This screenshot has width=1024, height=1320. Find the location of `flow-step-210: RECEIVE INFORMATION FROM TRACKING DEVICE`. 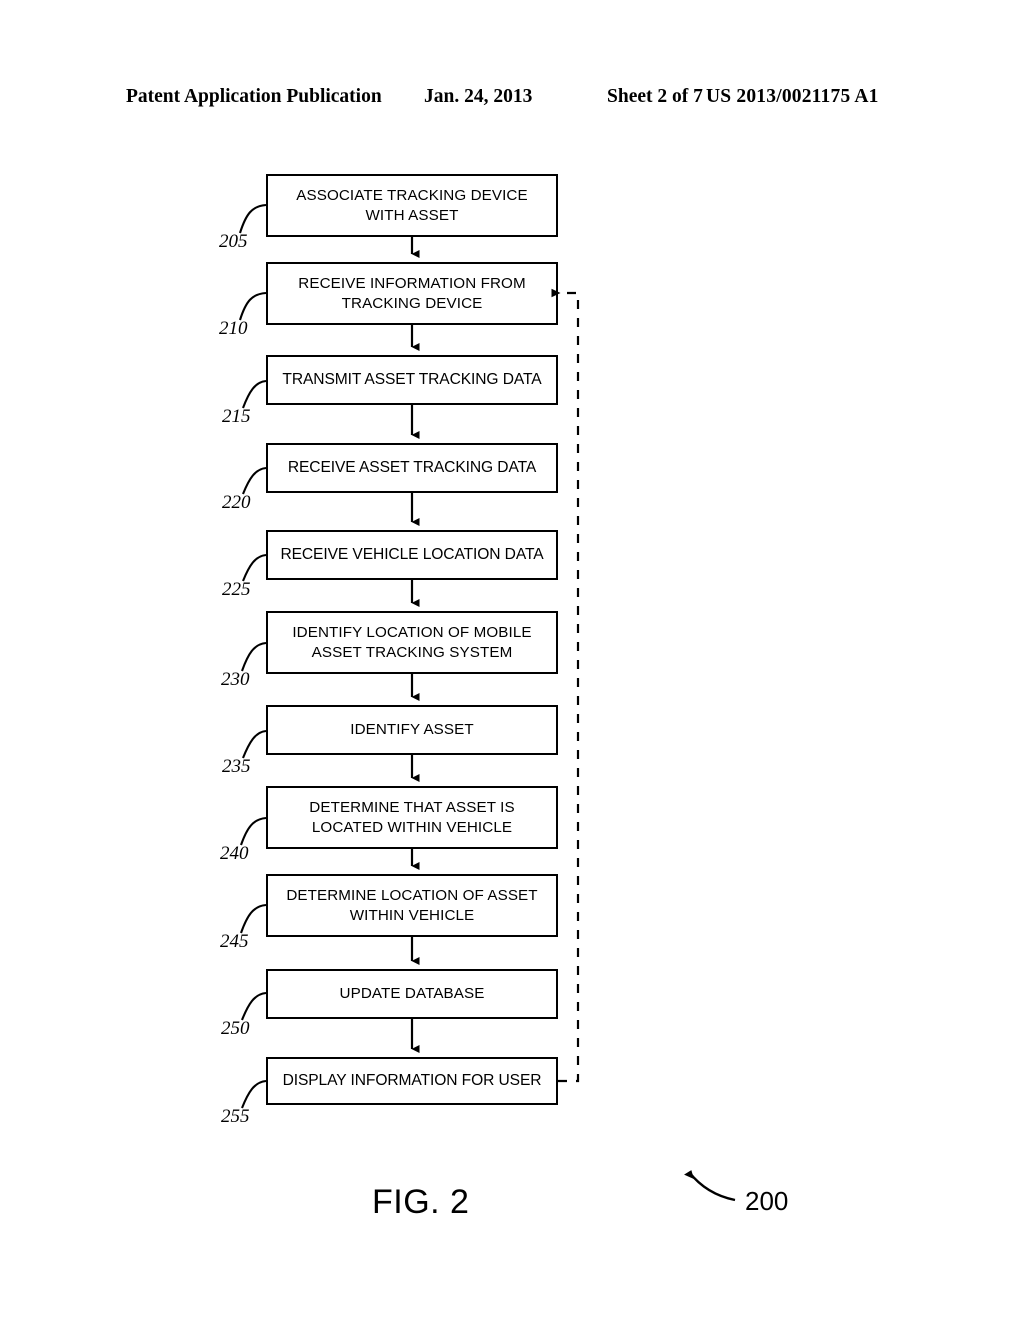

flow-step-210: RECEIVE INFORMATION FROM TRACKING DEVICE is located at coordinates (412, 293).